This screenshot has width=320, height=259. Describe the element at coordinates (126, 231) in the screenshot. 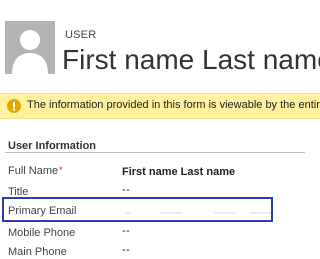

I see `mobile-phone-value: --` at that location.